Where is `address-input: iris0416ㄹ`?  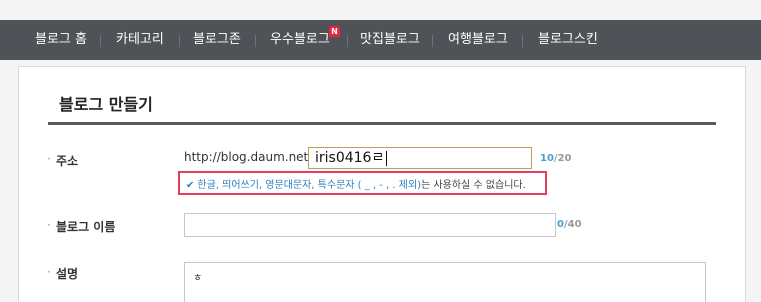 address-input: iris0416ㄹ is located at coordinates (420, 158).